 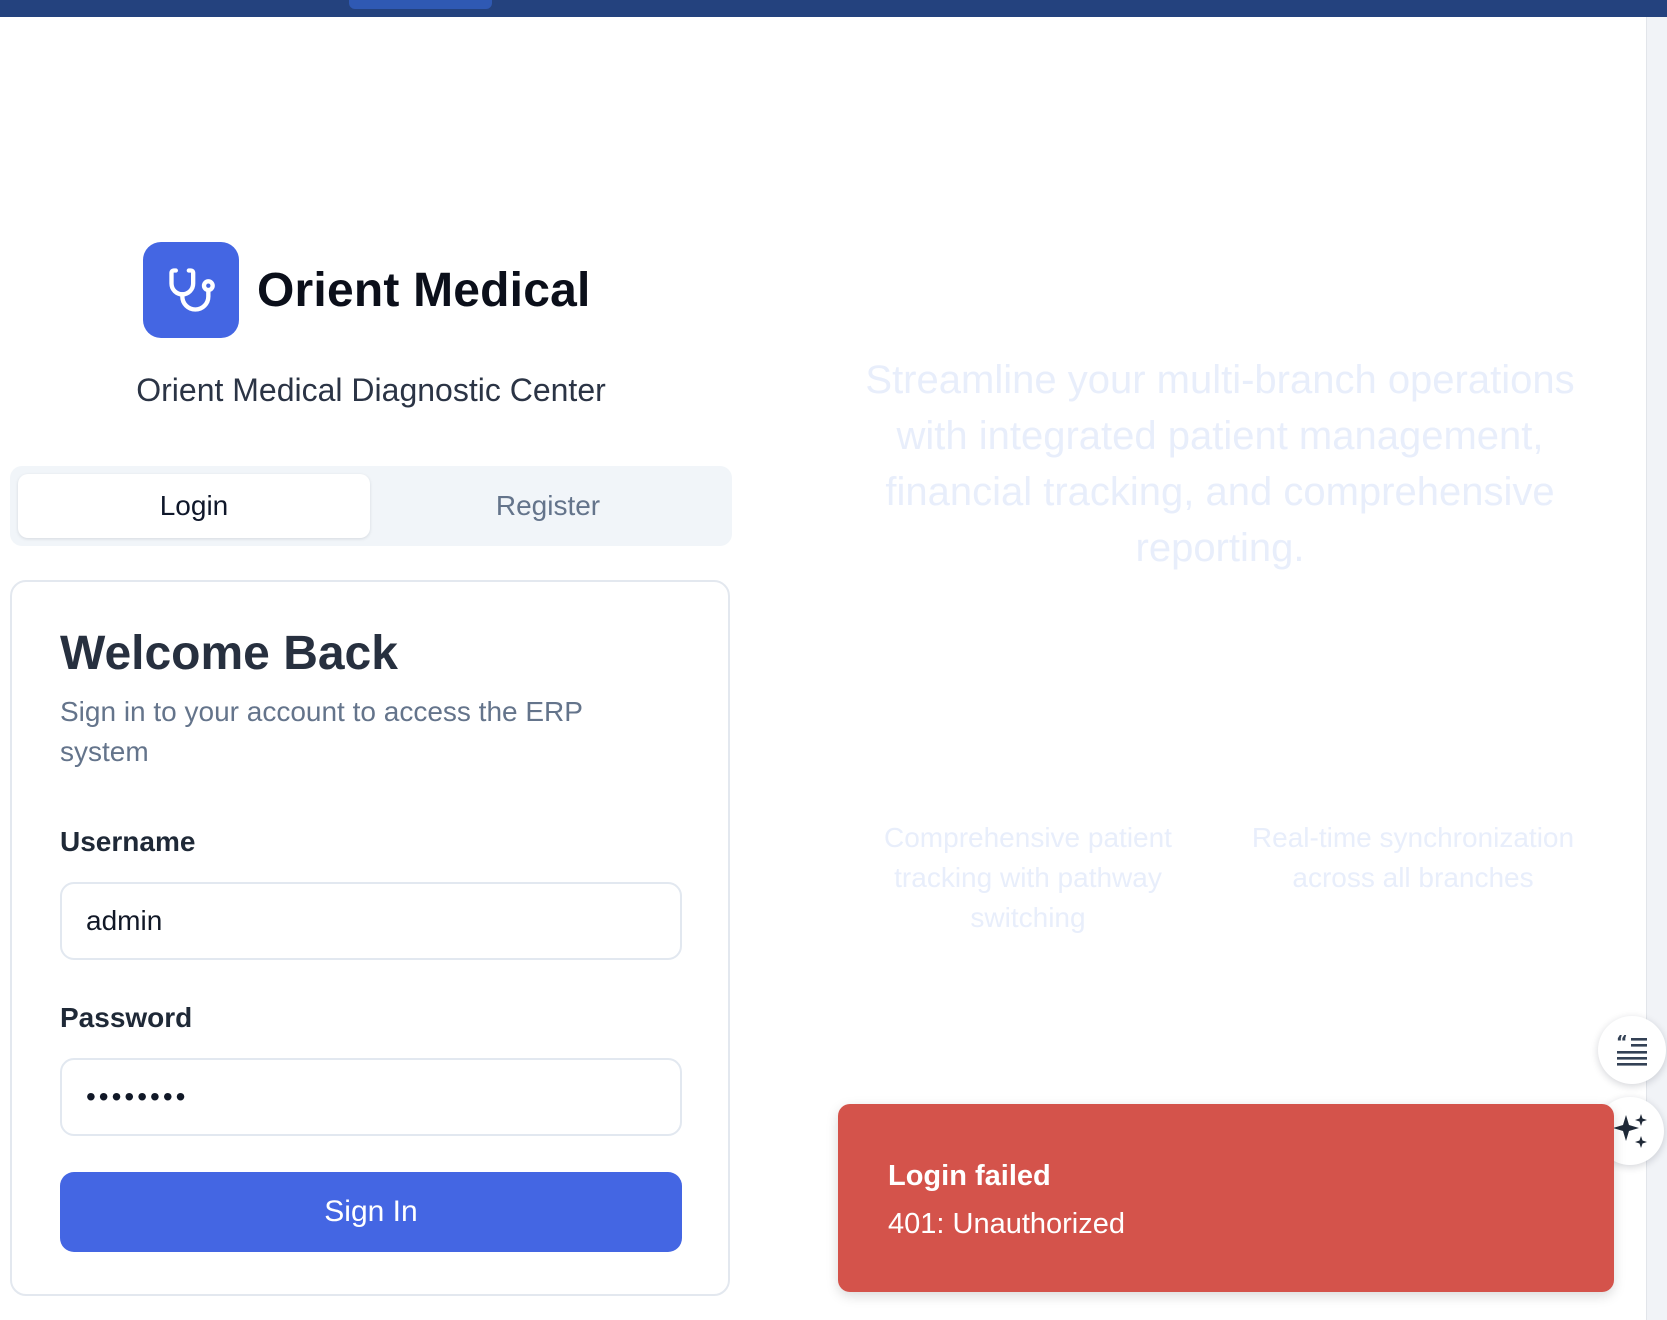 I want to click on brand-name: Orient Medical, so click(x=424, y=290).